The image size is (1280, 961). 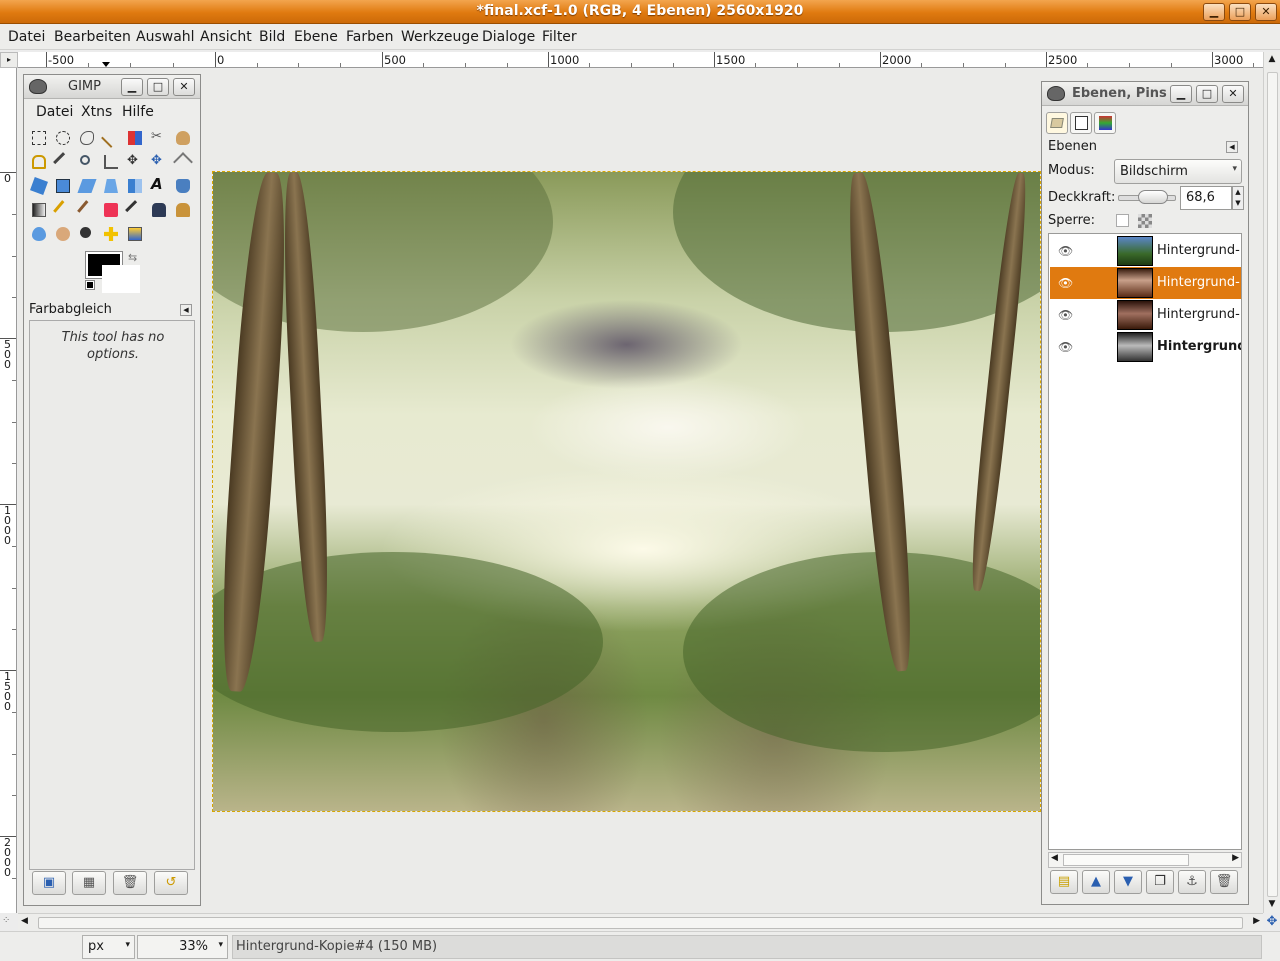 What do you see at coordinates (440, 37) in the screenshot?
I see `menu-werkzeuge: Werkzeuge` at bounding box center [440, 37].